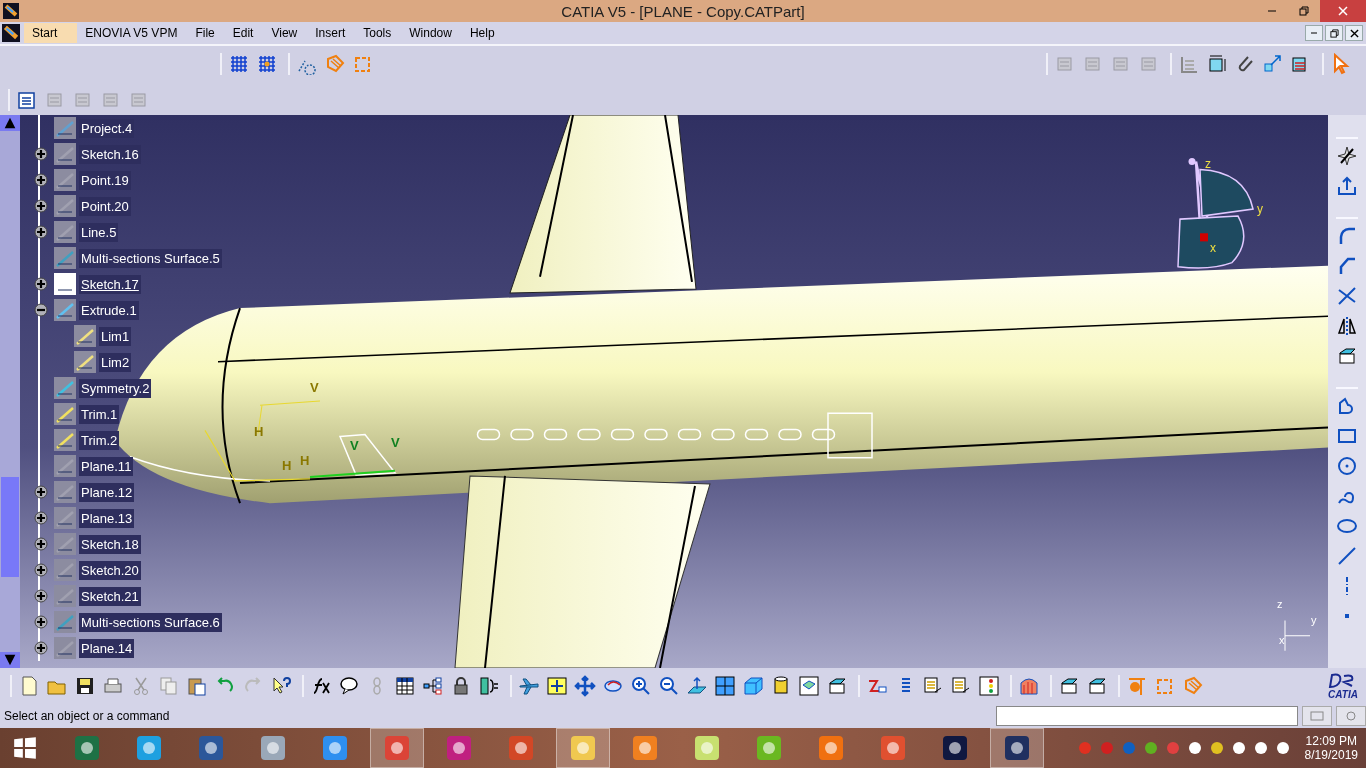 Image resolution: width=1366 pixels, height=768 pixels. What do you see at coordinates (99, 440) in the screenshot?
I see `tree-node-label: Trim.2` at bounding box center [99, 440].